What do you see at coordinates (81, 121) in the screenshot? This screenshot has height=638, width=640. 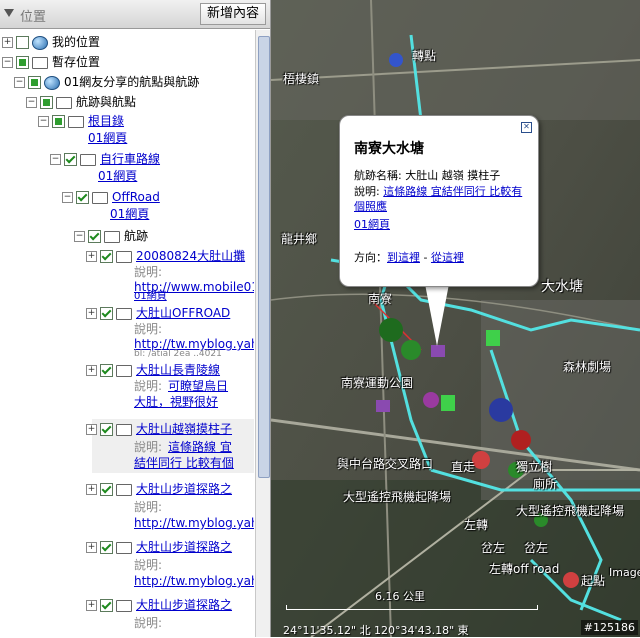 I see `tree-item-root-dir: − 根目錄` at bounding box center [81, 121].